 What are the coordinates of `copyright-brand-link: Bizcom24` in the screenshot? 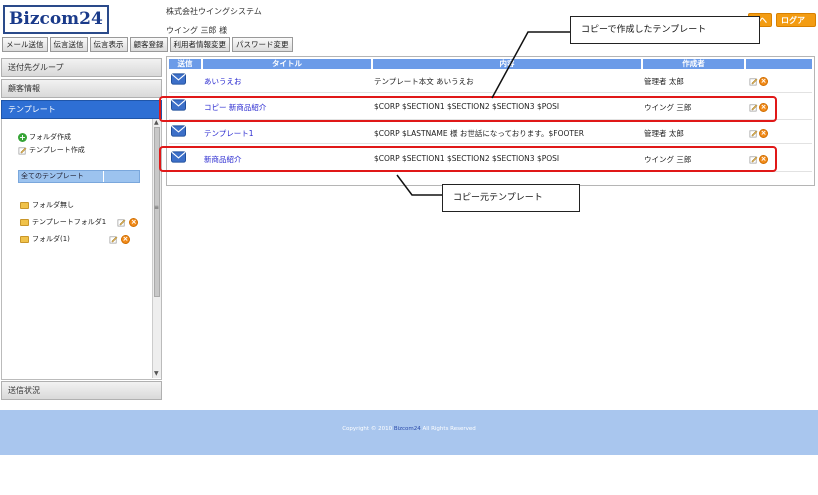 It's located at (407, 429).